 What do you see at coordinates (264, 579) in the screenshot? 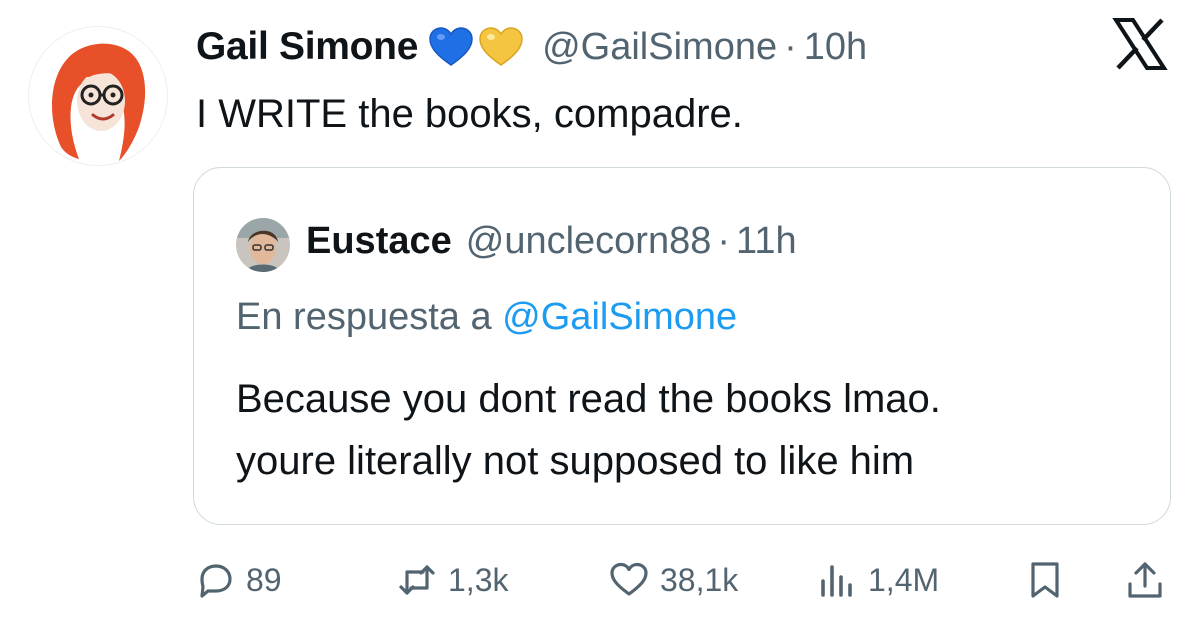
I see `reply-count: 89` at bounding box center [264, 579].